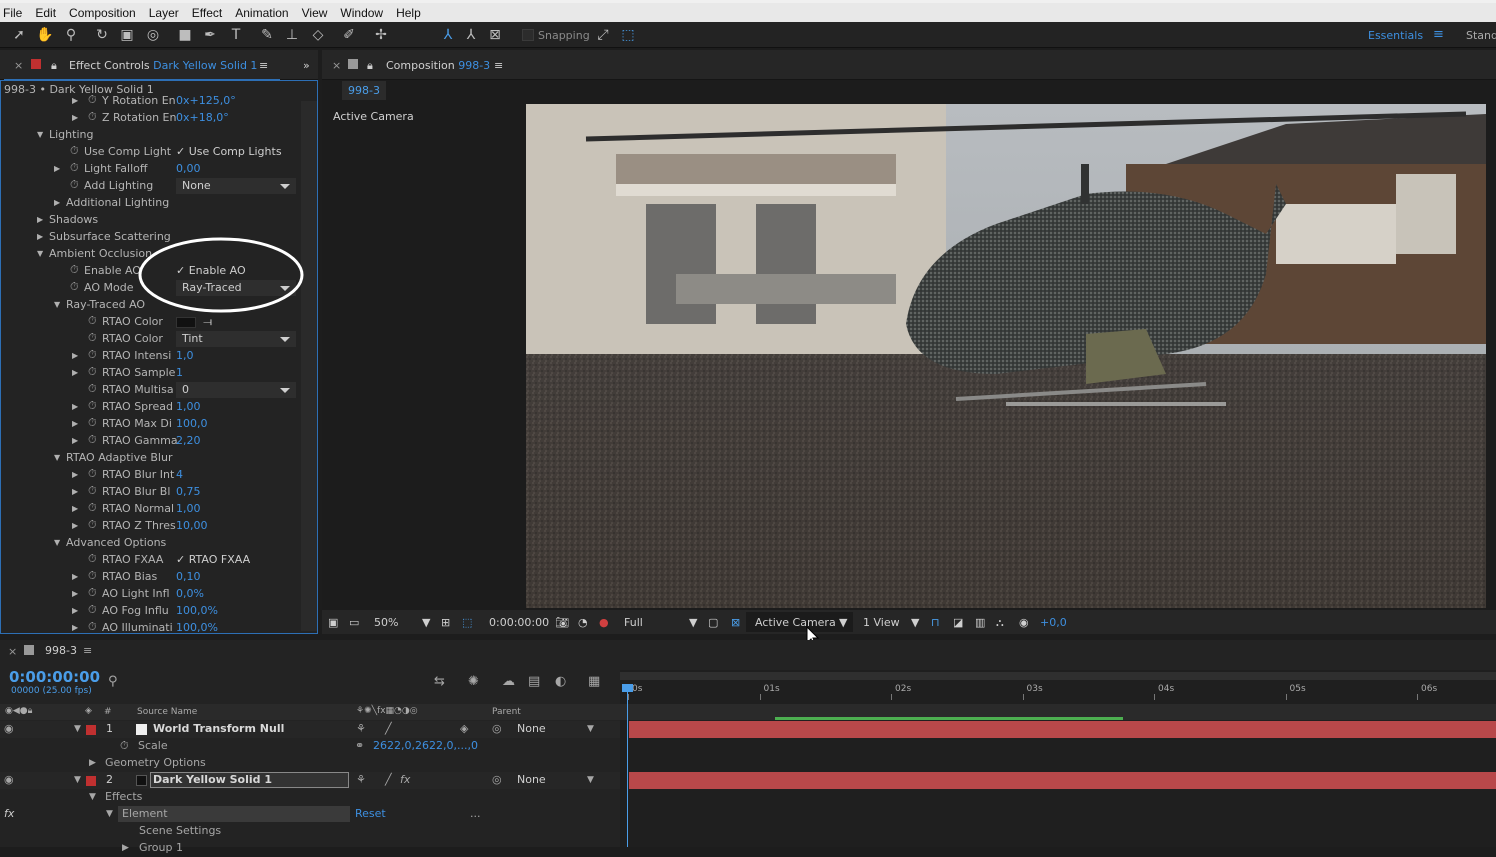 This screenshot has height=857, width=1496. I want to click on effect-prop-value: 100,0%, so click(197, 627).